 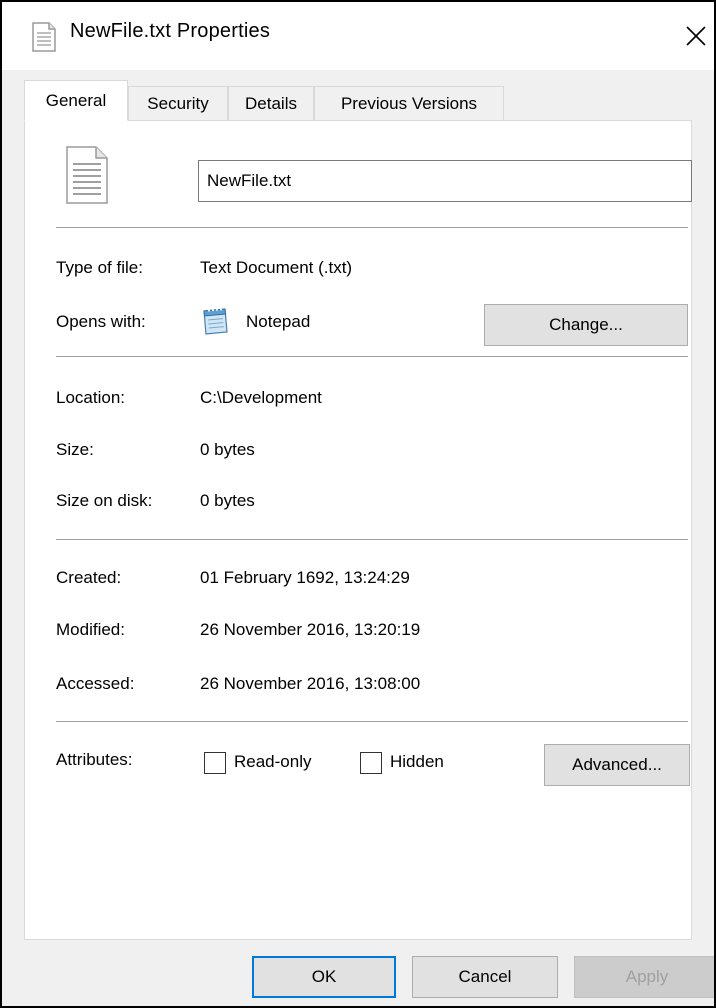 I want to click on opens-with-label: Opens with:, so click(x=101, y=321).